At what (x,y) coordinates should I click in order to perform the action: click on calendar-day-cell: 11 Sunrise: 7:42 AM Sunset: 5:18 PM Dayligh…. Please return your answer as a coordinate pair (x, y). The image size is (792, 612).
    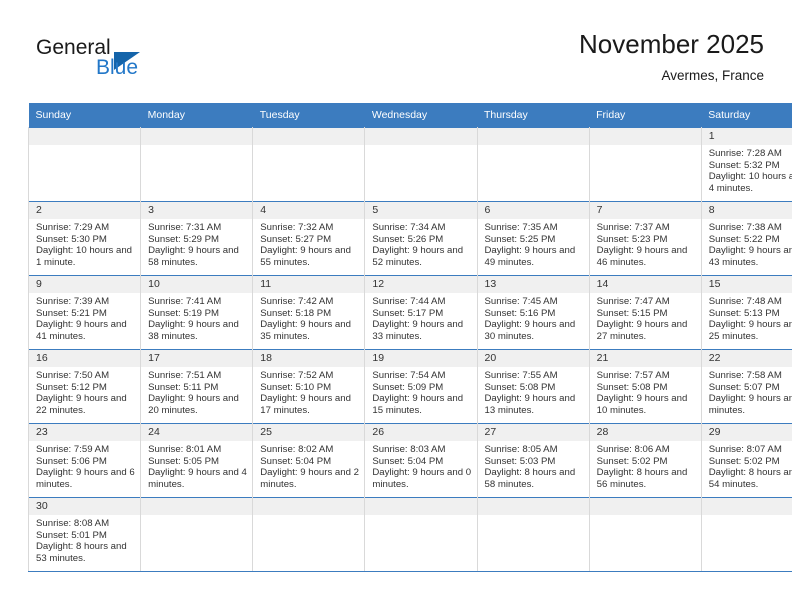
    Looking at the image, I should click on (309, 312).